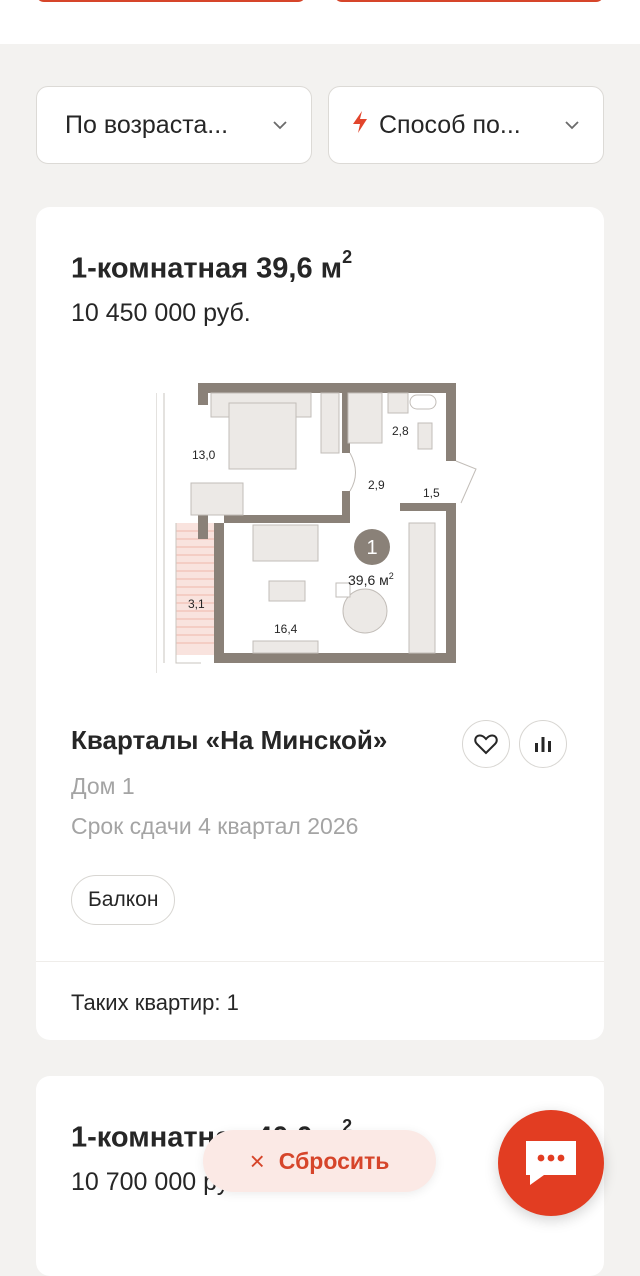  I want to click on area-living: 16,4, so click(286, 629).